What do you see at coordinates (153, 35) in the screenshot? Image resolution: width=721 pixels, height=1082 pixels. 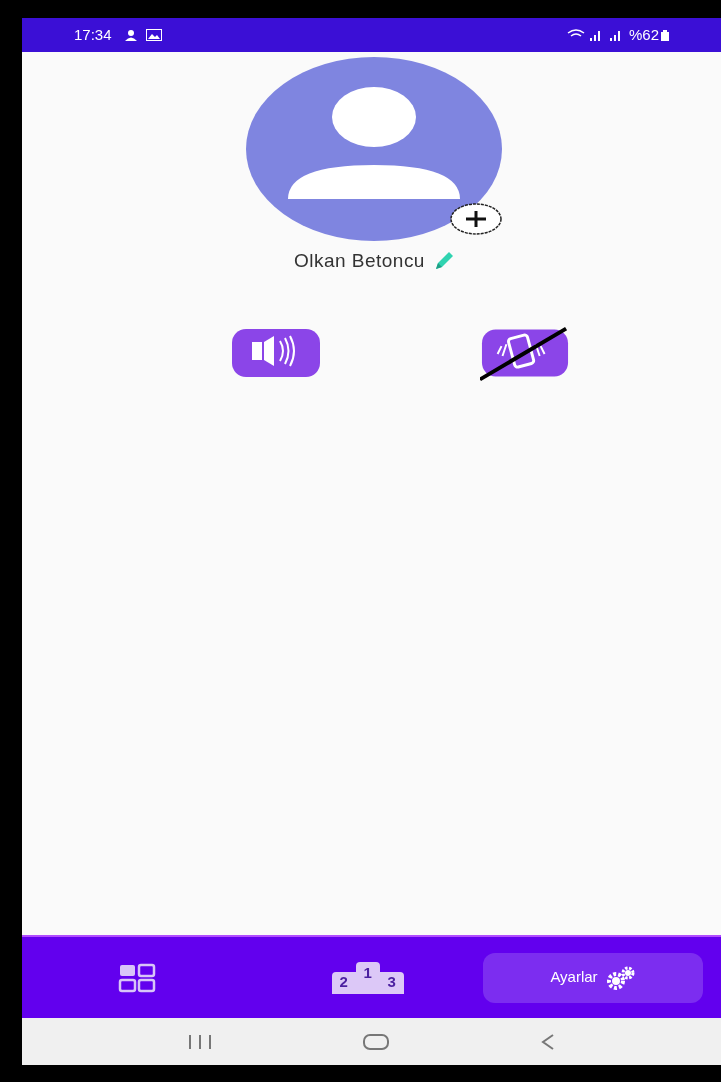 I see `image-icon` at bounding box center [153, 35].